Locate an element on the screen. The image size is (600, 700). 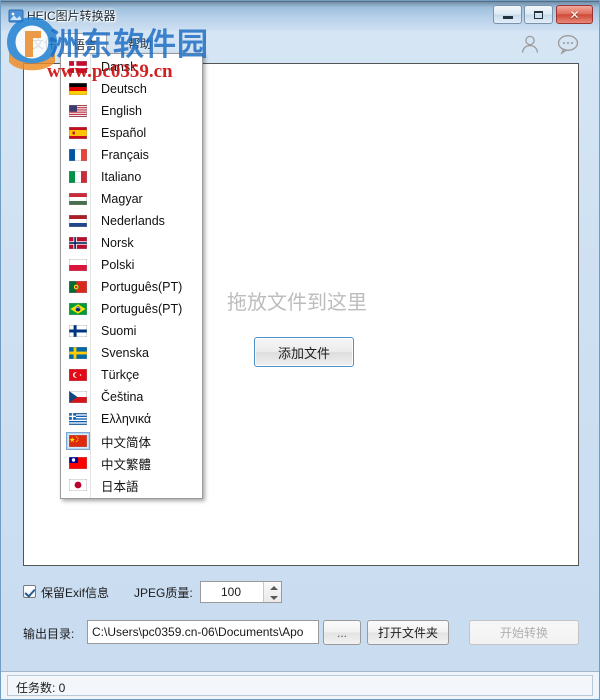
language-menu-item-label: Deutsch is located at coordinates (124, 89).